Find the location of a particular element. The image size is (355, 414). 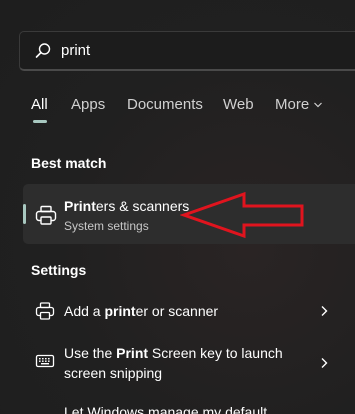

best-match-header: Best match is located at coordinates (69, 163).